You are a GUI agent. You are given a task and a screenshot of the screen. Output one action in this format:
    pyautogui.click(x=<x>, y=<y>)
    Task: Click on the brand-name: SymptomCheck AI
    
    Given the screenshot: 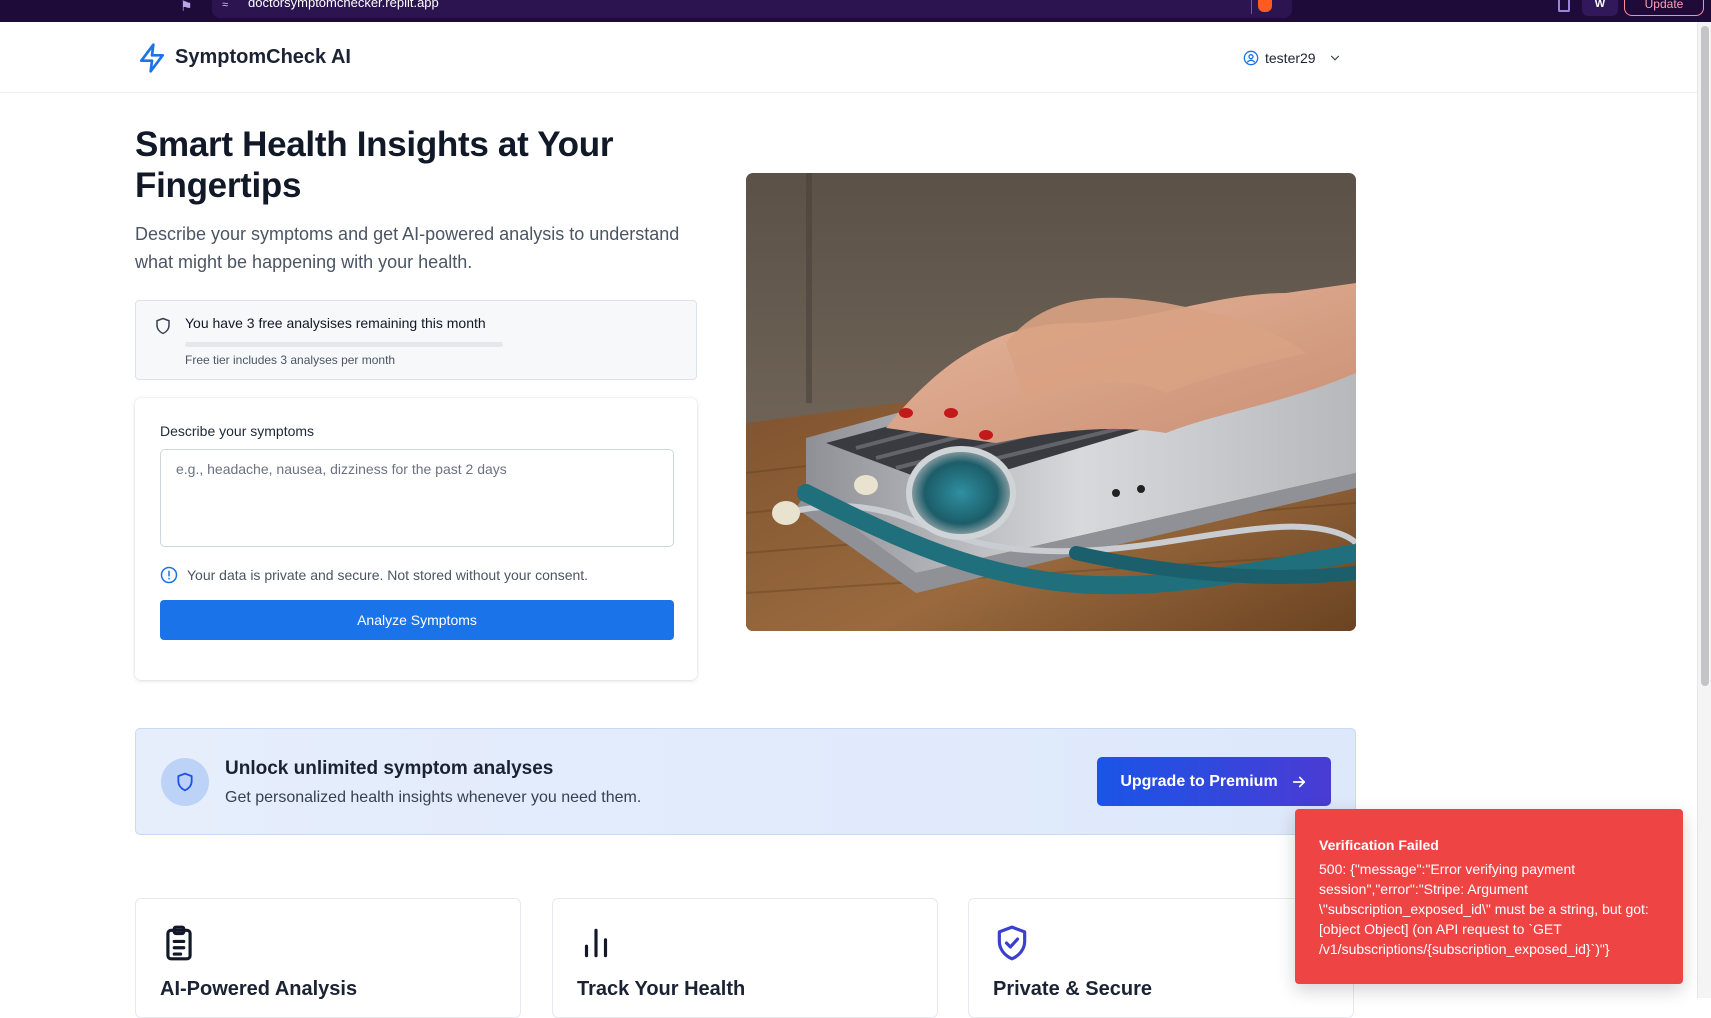 What is the action you would take?
    pyautogui.click(x=263, y=57)
    